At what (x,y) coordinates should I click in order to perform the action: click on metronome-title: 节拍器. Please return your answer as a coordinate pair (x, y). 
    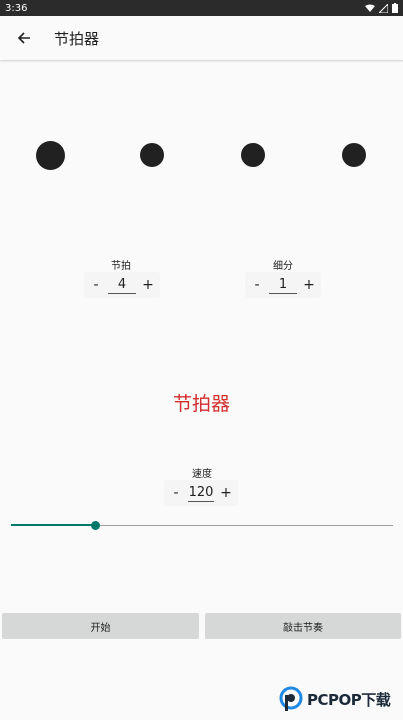
    Looking at the image, I should click on (201, 404).